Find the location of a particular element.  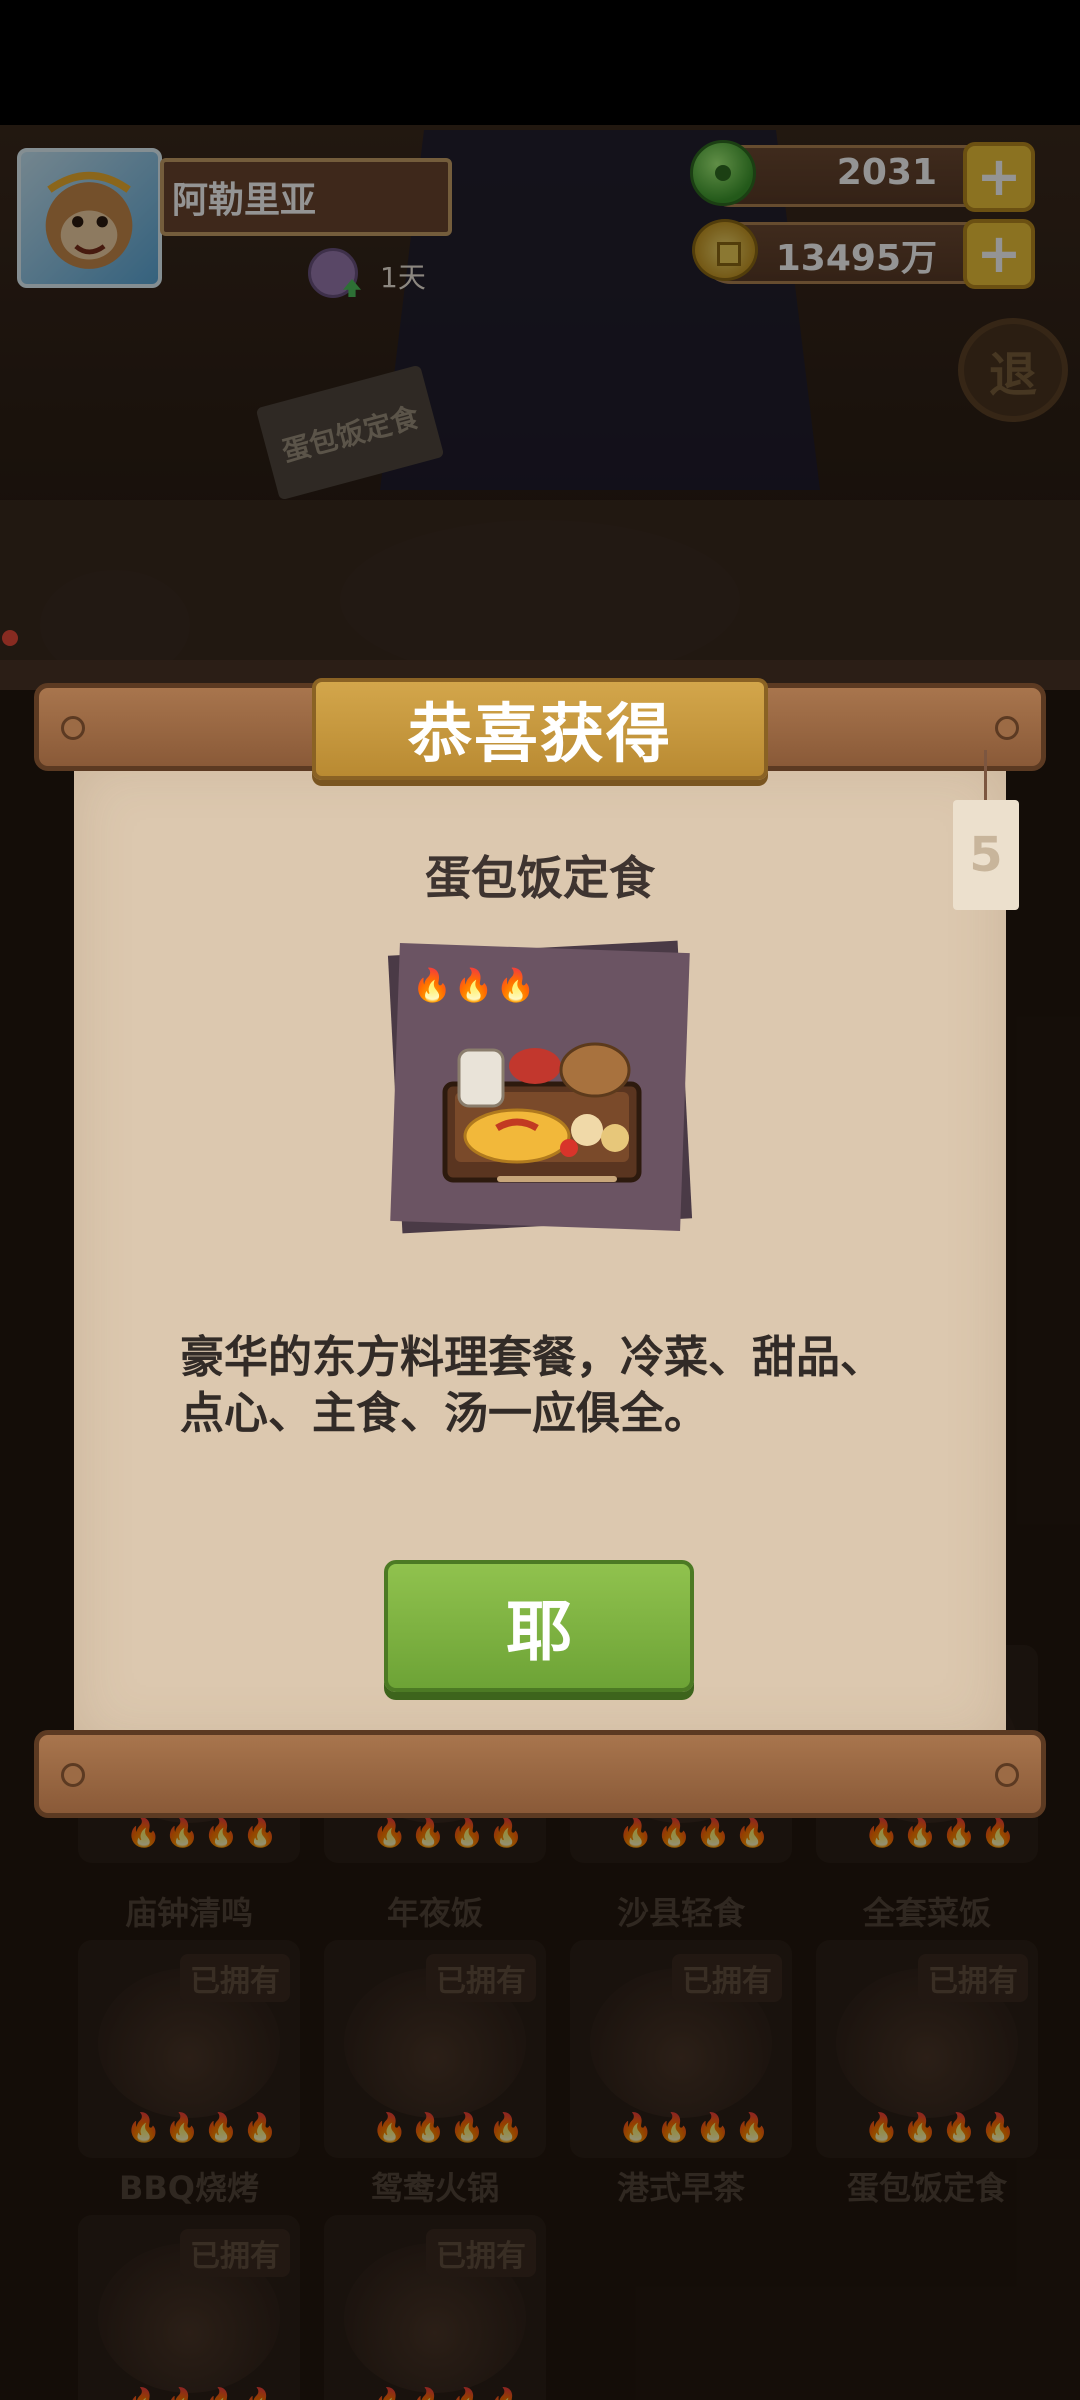

reward-description: 豪华的东方料理套餐，冷菜、甜品、点心、主食、汤一应俱全。 is located at coordinates (532, 1385).